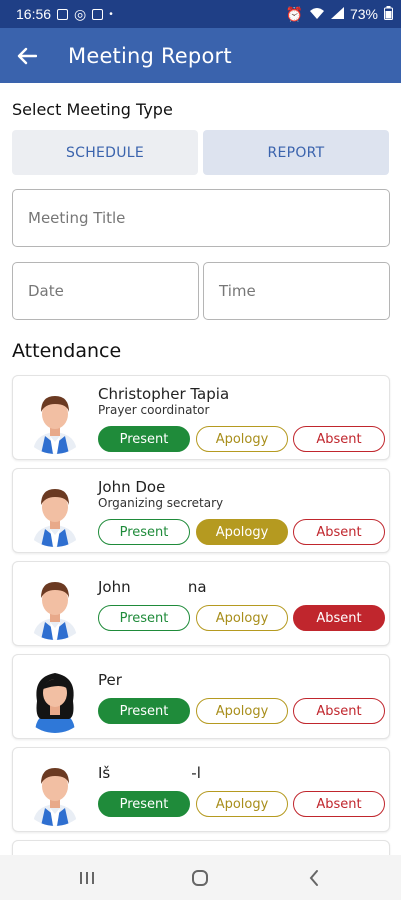 This screenshot has height=900, width=401. Describe the element at coordinates (150, 55) in the screenshot. I see `page-title: Meeting Report` at that location.